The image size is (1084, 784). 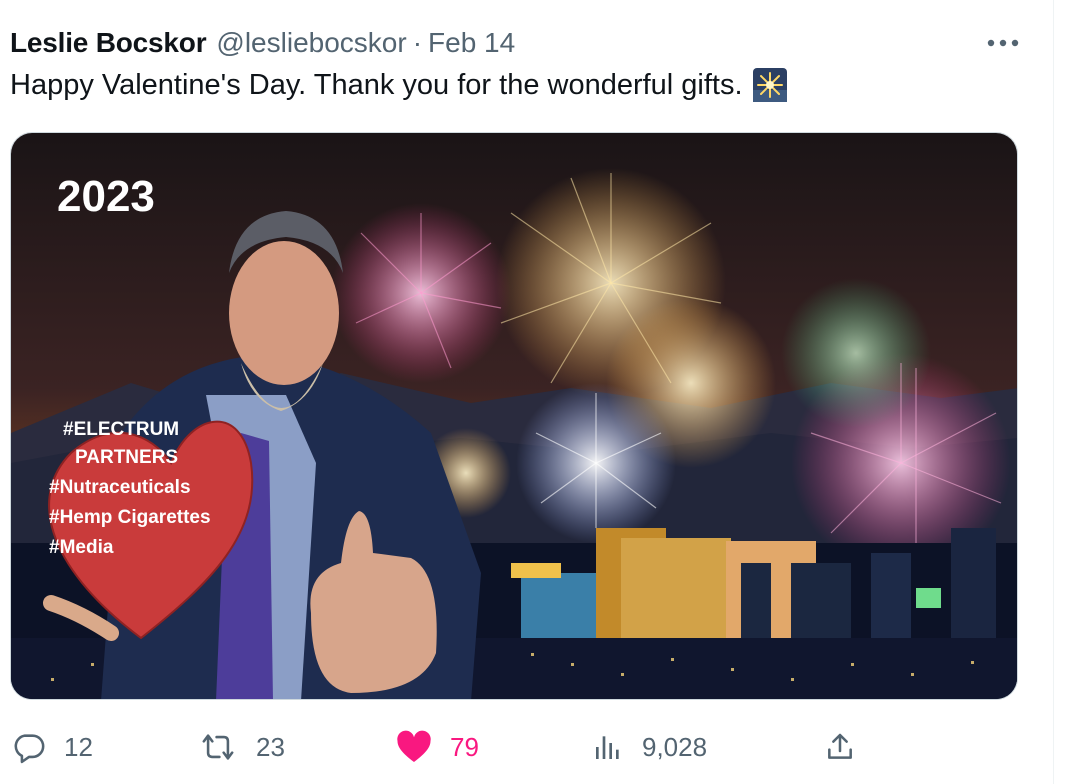 I want to click on tweet-header: Leslie Bocskor @lesliebocskor · Feb 14, so click(x=262, y=43).